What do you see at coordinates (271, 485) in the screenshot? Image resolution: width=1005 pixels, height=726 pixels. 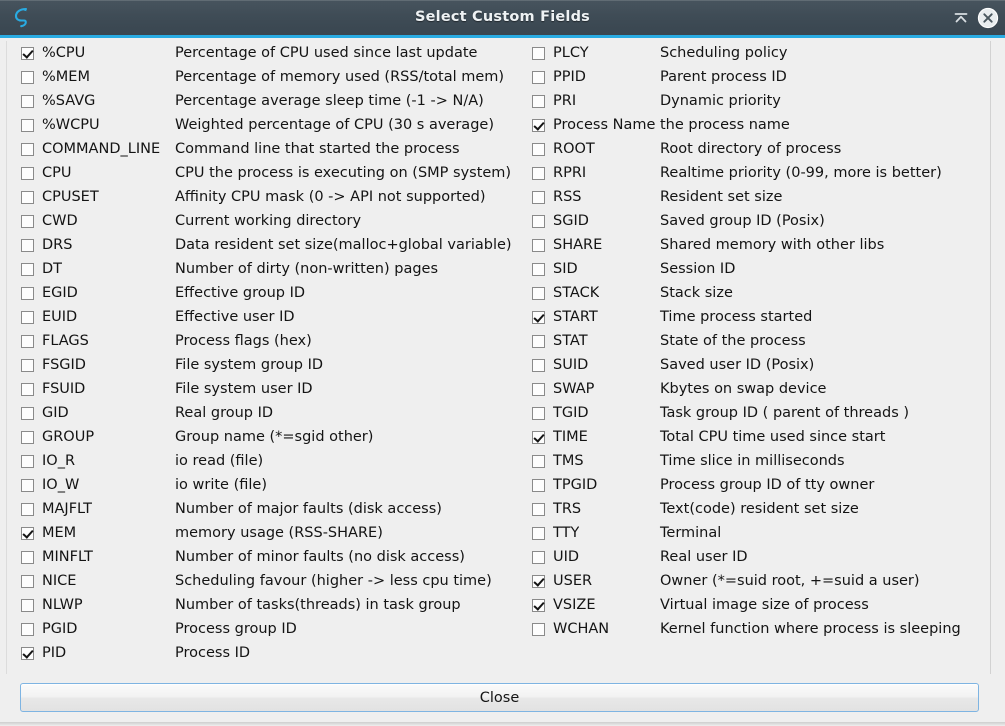 I see `field-row: IO_W io write (file)` at bounding box center [271, 485].